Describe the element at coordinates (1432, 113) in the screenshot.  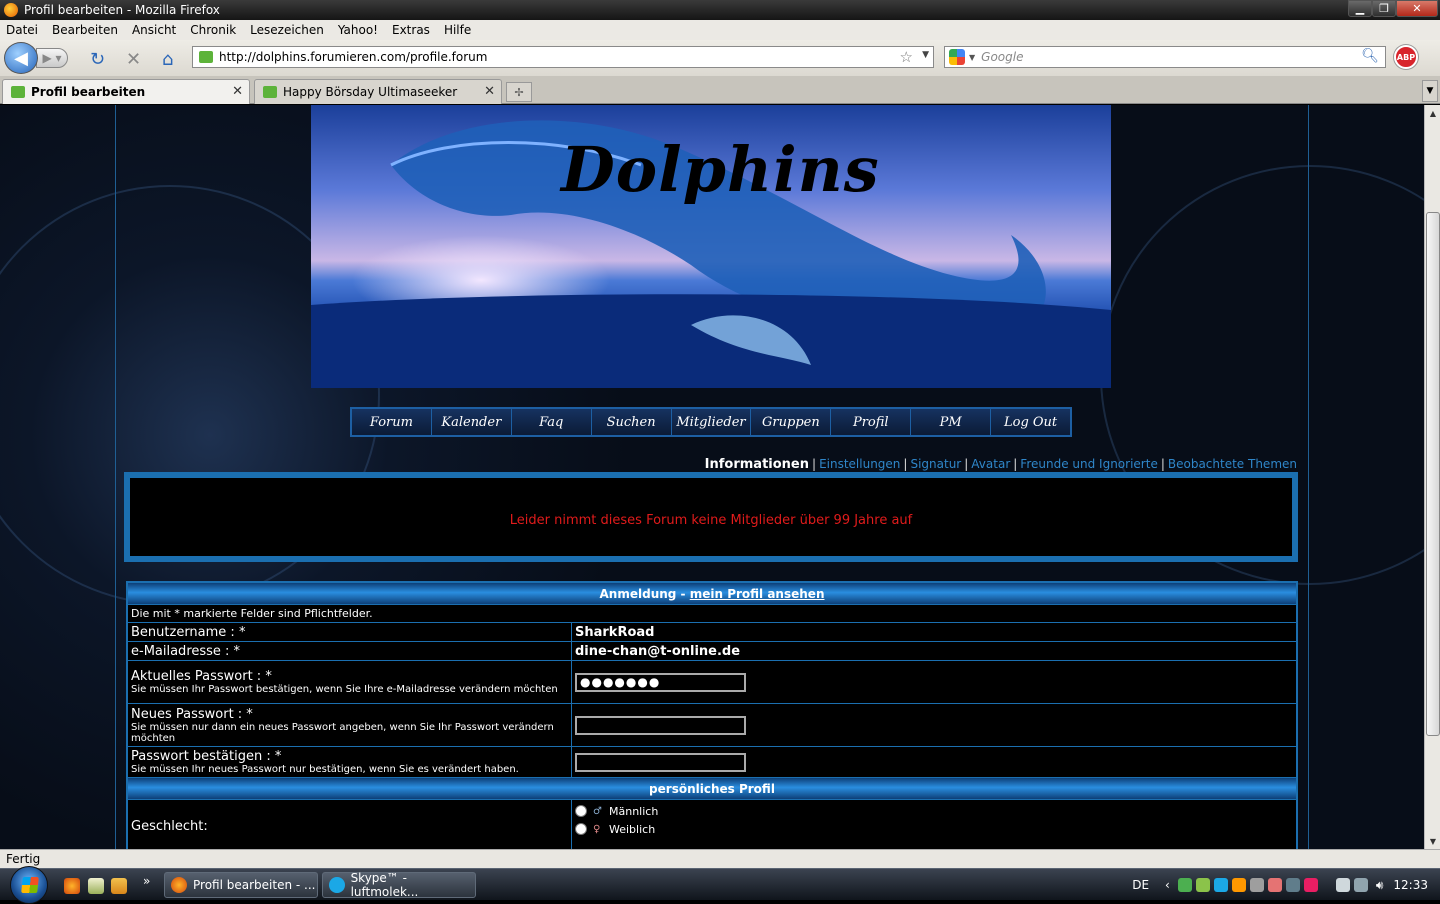
I see `scroll-up-icon: ▲` at that location.